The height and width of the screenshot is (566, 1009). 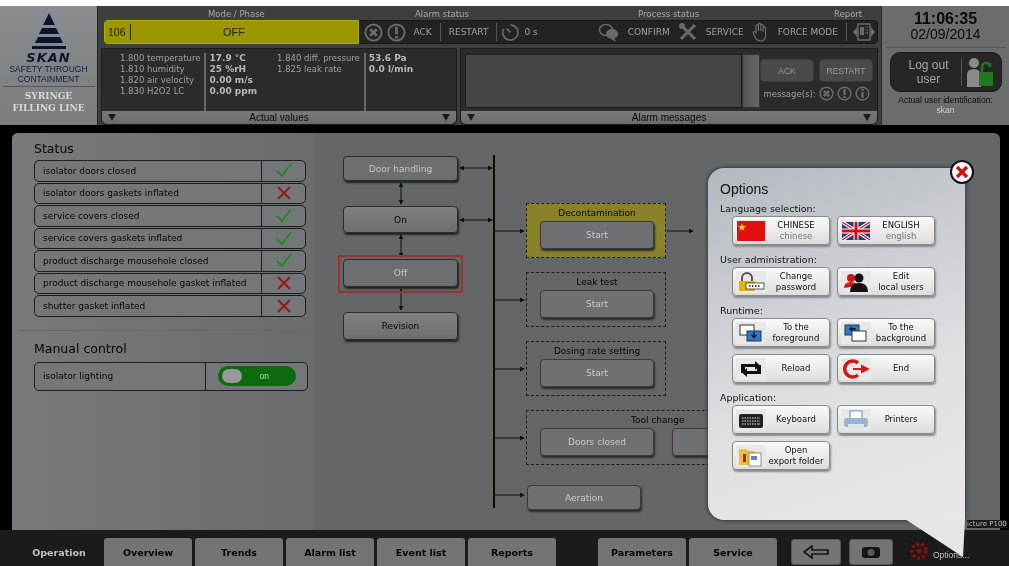 I want to click on settings-icon, so click(x=915, y=550).